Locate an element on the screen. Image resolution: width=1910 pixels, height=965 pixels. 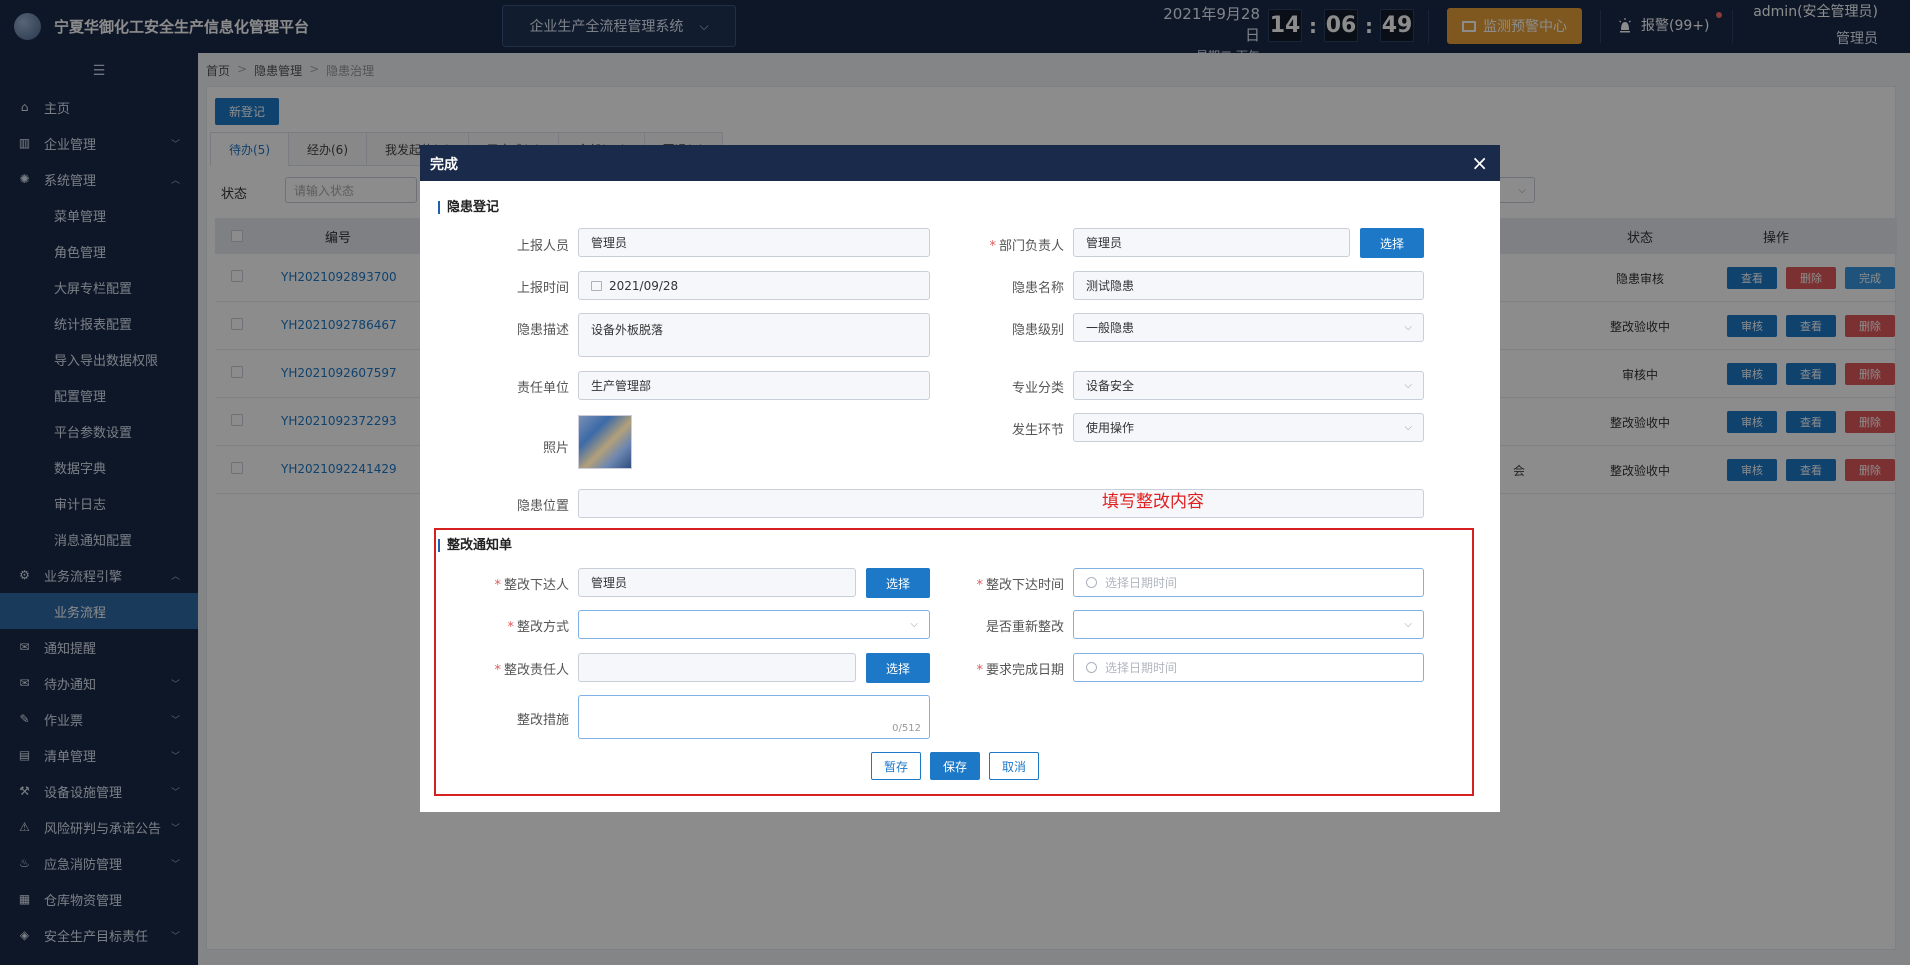
level-label: 隐患级别 is located at coordinates (1037, 330).